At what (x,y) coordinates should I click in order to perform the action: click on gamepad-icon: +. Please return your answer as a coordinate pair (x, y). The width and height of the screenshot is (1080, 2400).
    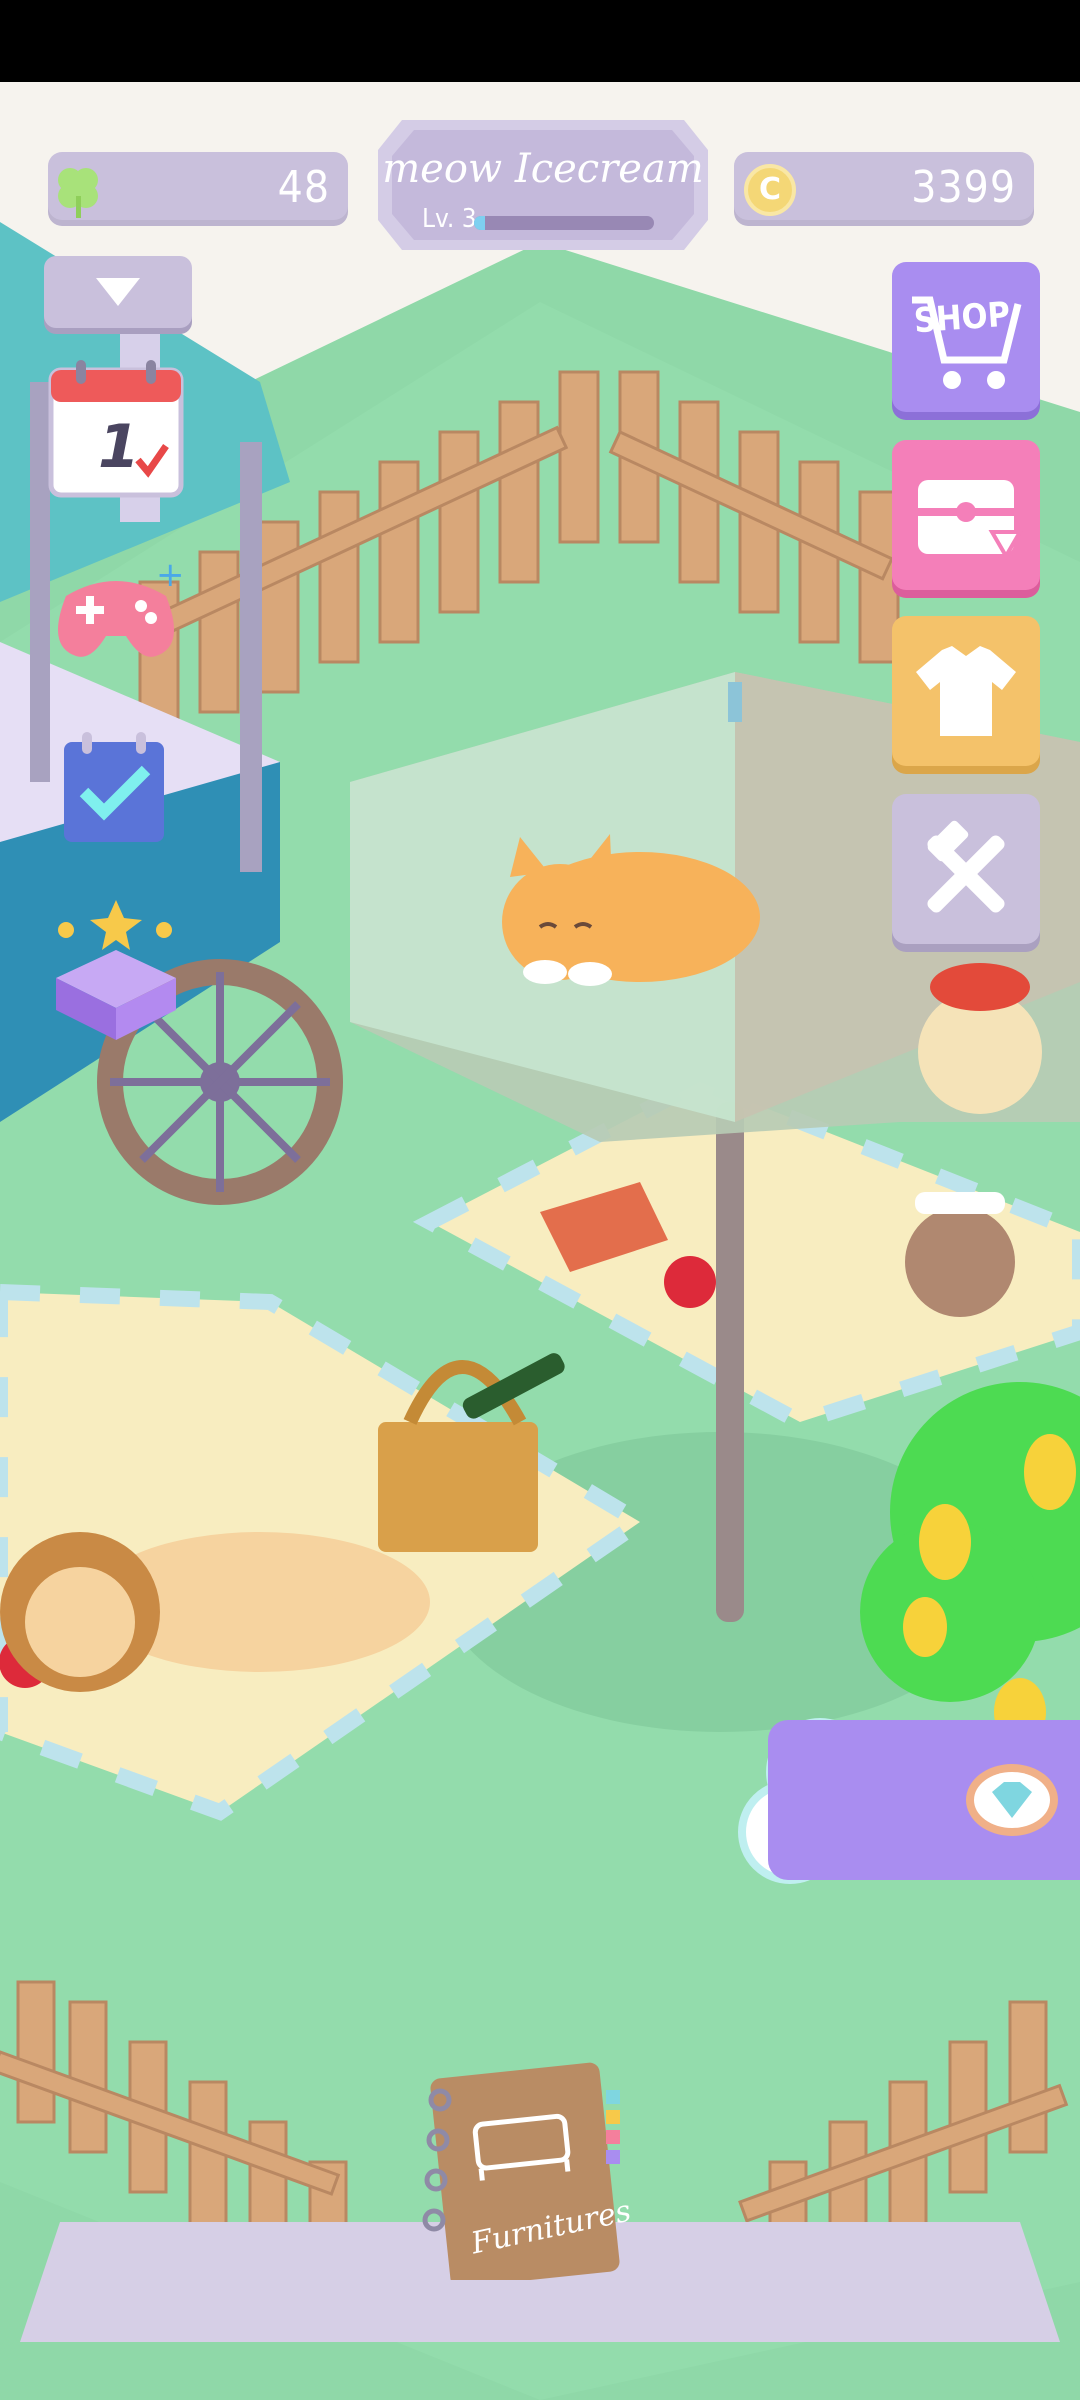
    Looking at the image, I should click on (121, 606).